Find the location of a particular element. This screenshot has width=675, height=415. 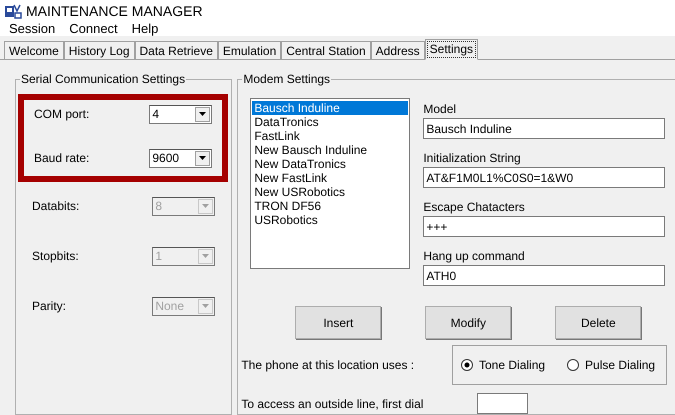

field-label: Parity: is located at coordinates (49, 306).